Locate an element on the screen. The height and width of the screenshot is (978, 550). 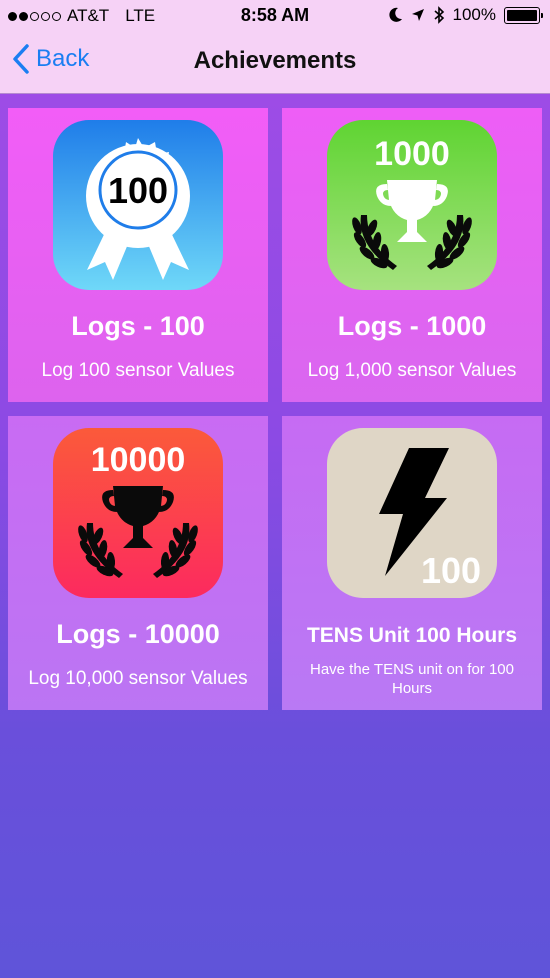
achievement-title: TENS Unit 100 Hours is located at coordinates (412, 635).